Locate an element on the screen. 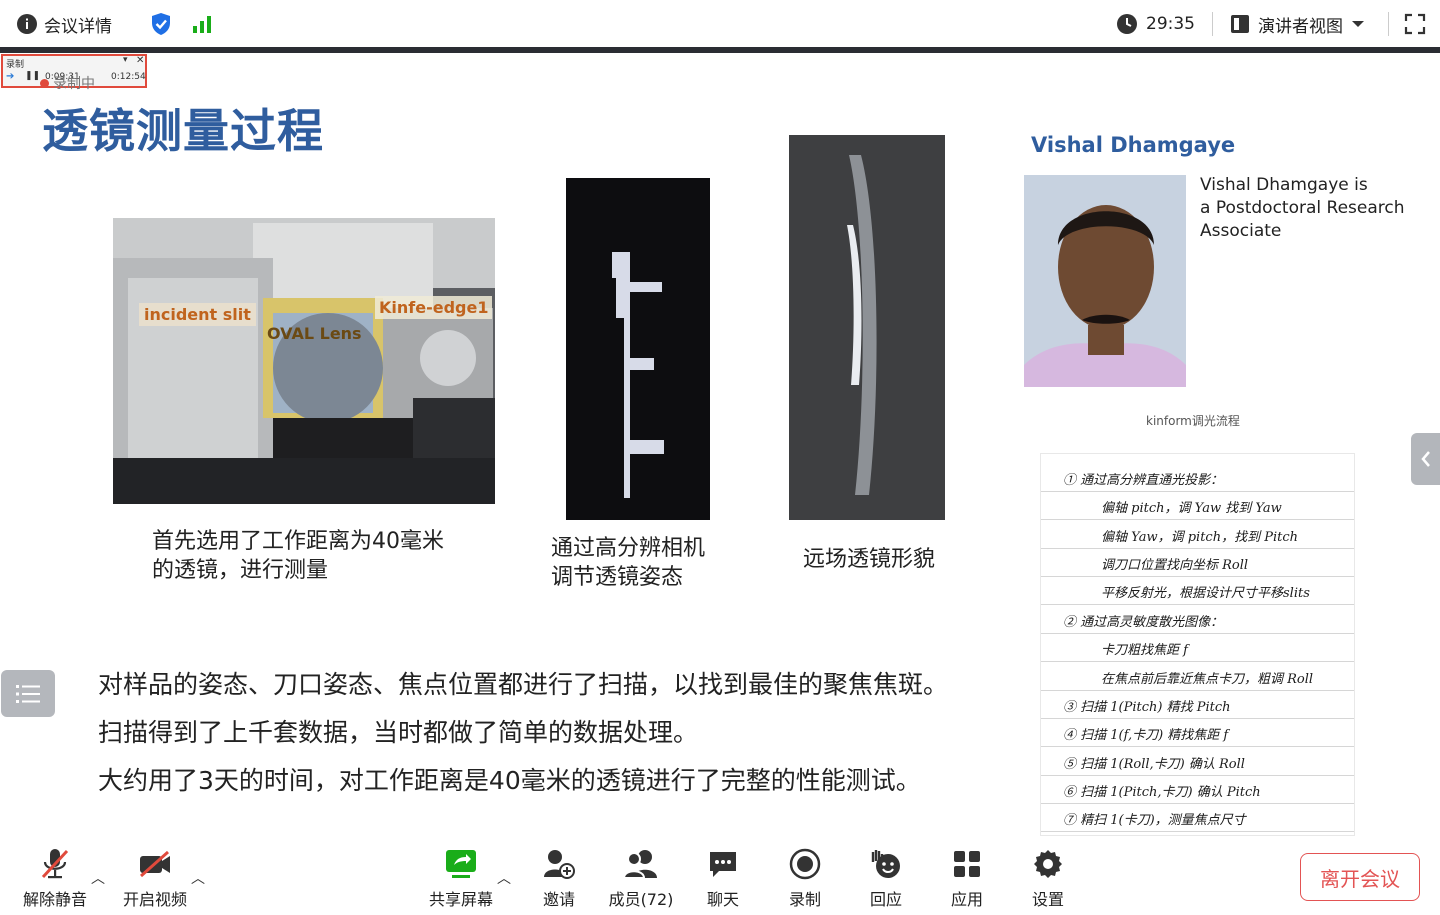 The height and width of the screenshot is (915, 1440). profile-desc-line2: a Postdoctoral Research is located at coordinates (1302, 208).